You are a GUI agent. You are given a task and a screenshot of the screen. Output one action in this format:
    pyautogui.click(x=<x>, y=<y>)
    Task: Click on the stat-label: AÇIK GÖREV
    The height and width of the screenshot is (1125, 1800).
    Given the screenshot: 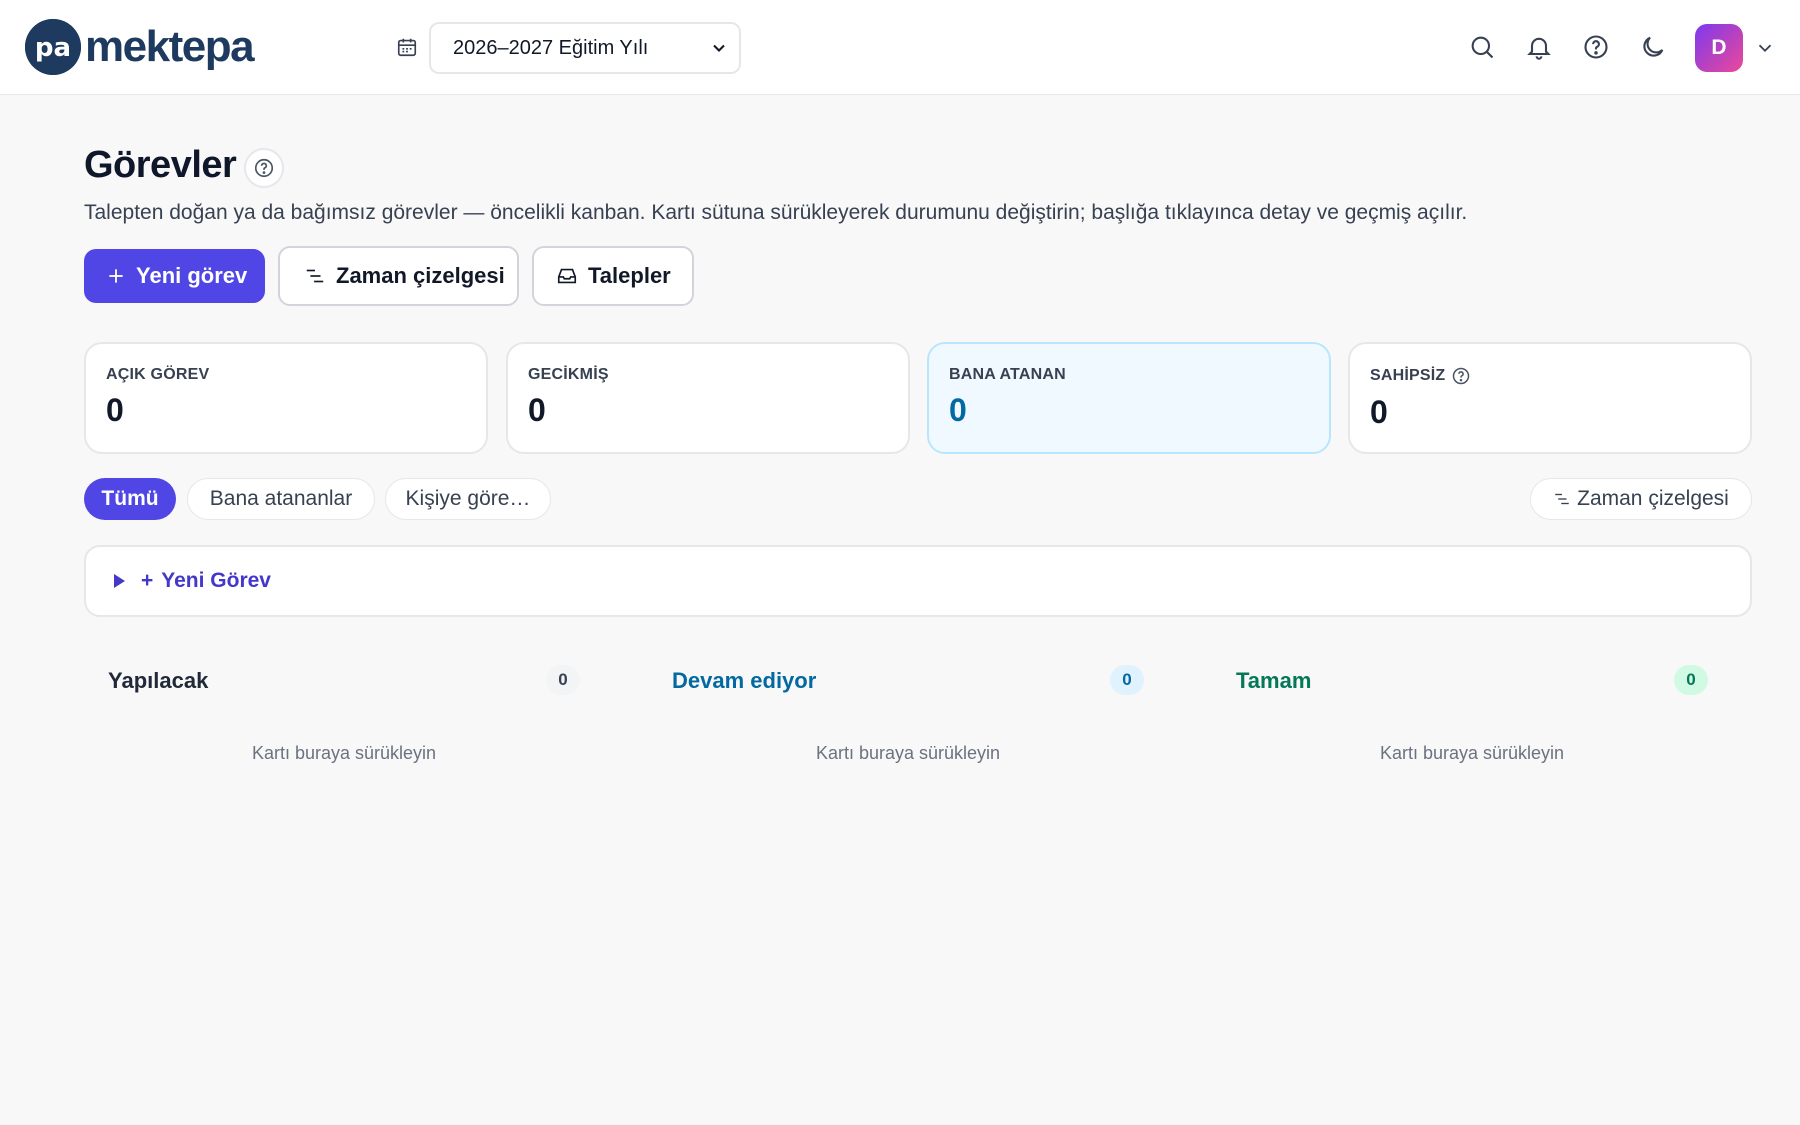 What is the action you would take?
    pyautogui.click(x=158, y=374)
    